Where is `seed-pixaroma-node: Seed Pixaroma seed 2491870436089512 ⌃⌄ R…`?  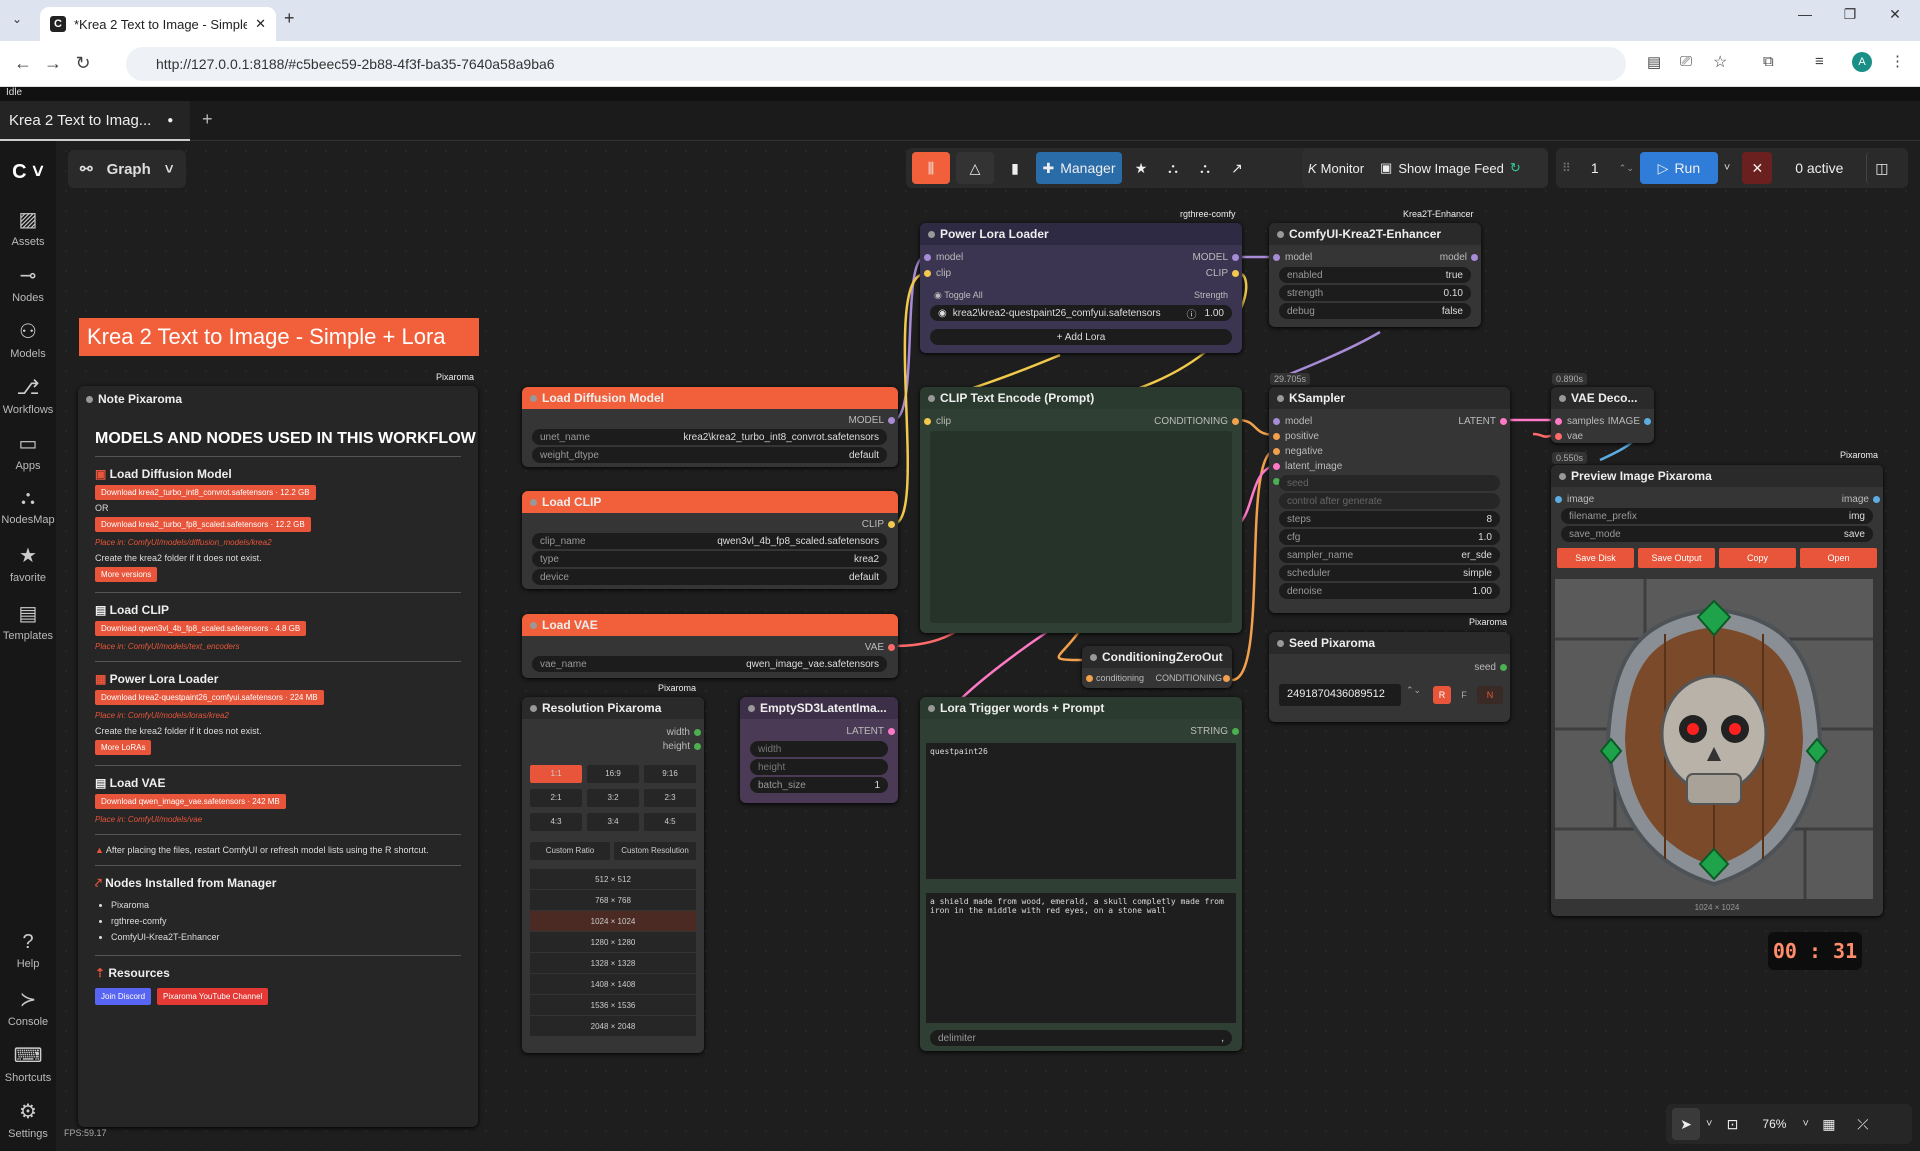
seed-pixaroma-node: Seed Pixaroma seed 2491870436089512 ⌃⌄ R… is located at coordinates (1389, 677).